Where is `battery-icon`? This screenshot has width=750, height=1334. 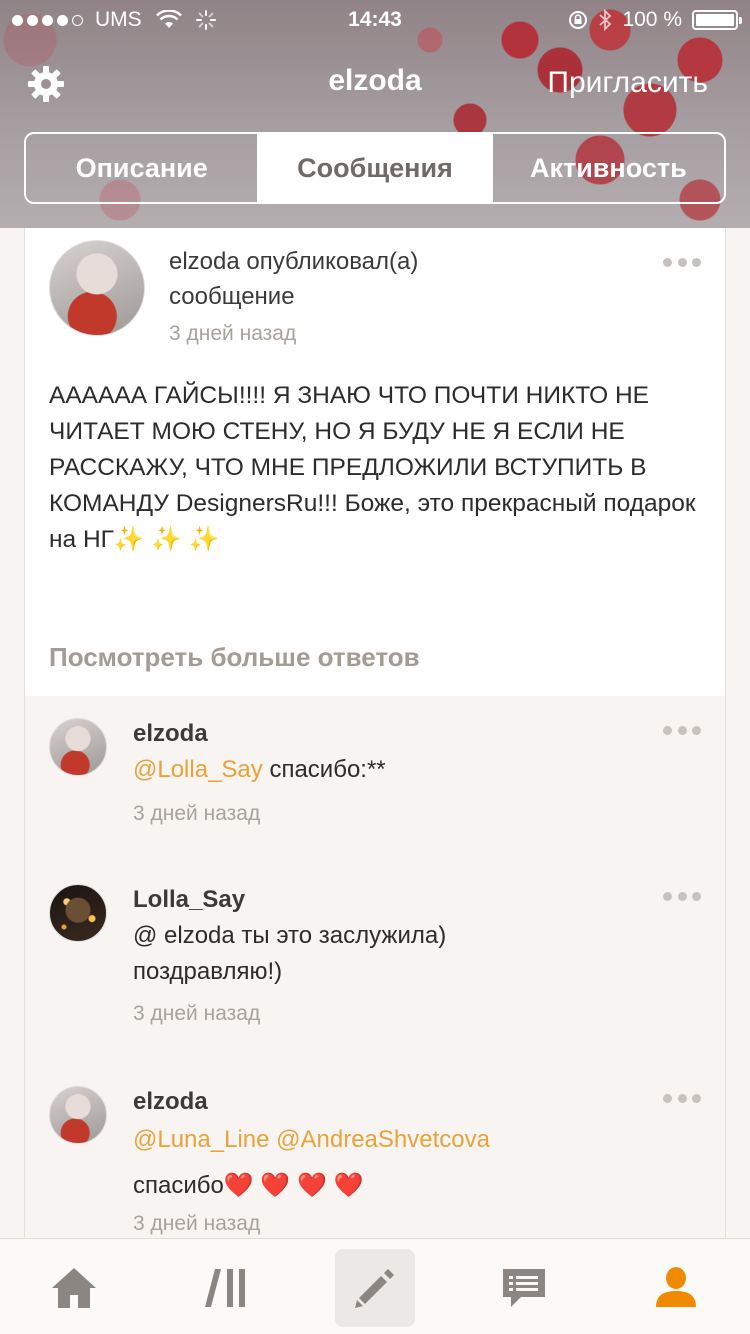
battery-icon is located at coordinates (717, 20).